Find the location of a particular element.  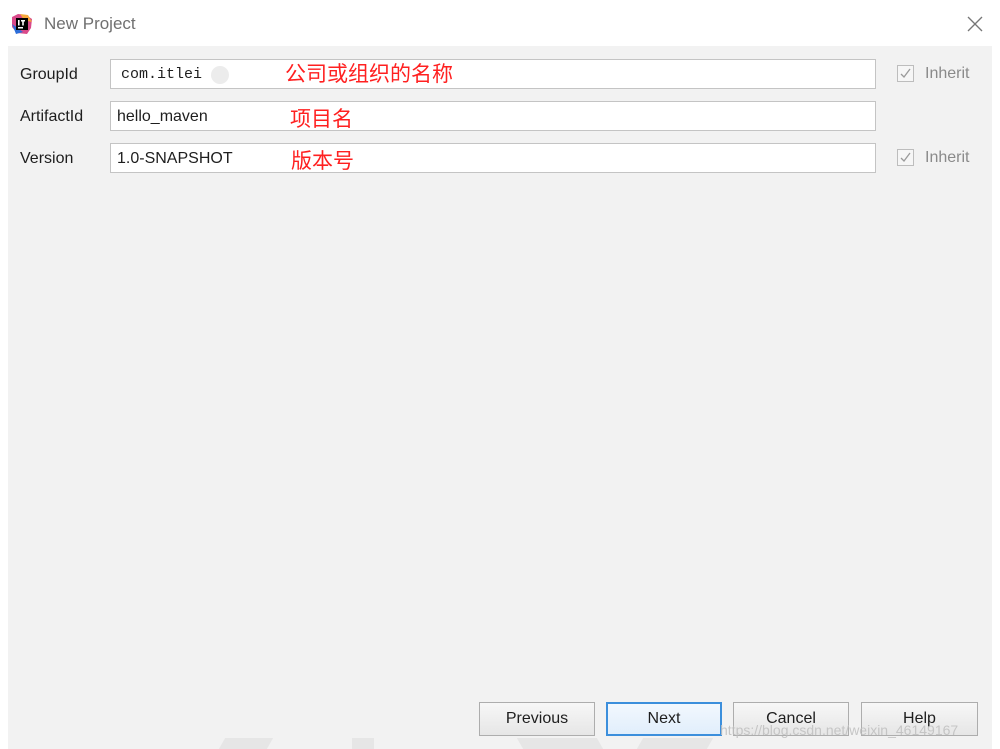

version-value: 1.0-SNAPSHOT is located at coordinates (175, 158).